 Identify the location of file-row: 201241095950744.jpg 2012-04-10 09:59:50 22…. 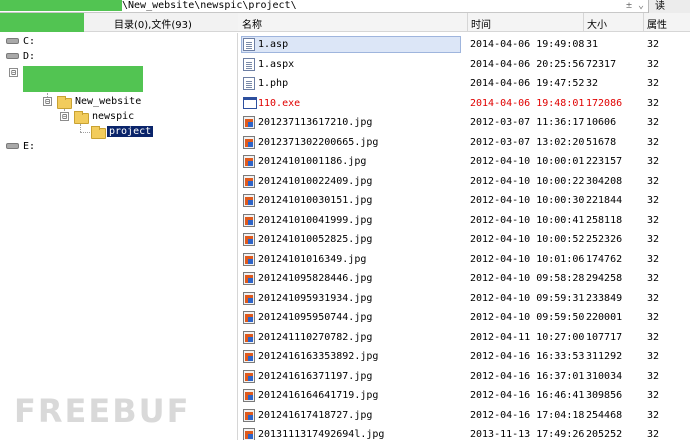
(464, 318).